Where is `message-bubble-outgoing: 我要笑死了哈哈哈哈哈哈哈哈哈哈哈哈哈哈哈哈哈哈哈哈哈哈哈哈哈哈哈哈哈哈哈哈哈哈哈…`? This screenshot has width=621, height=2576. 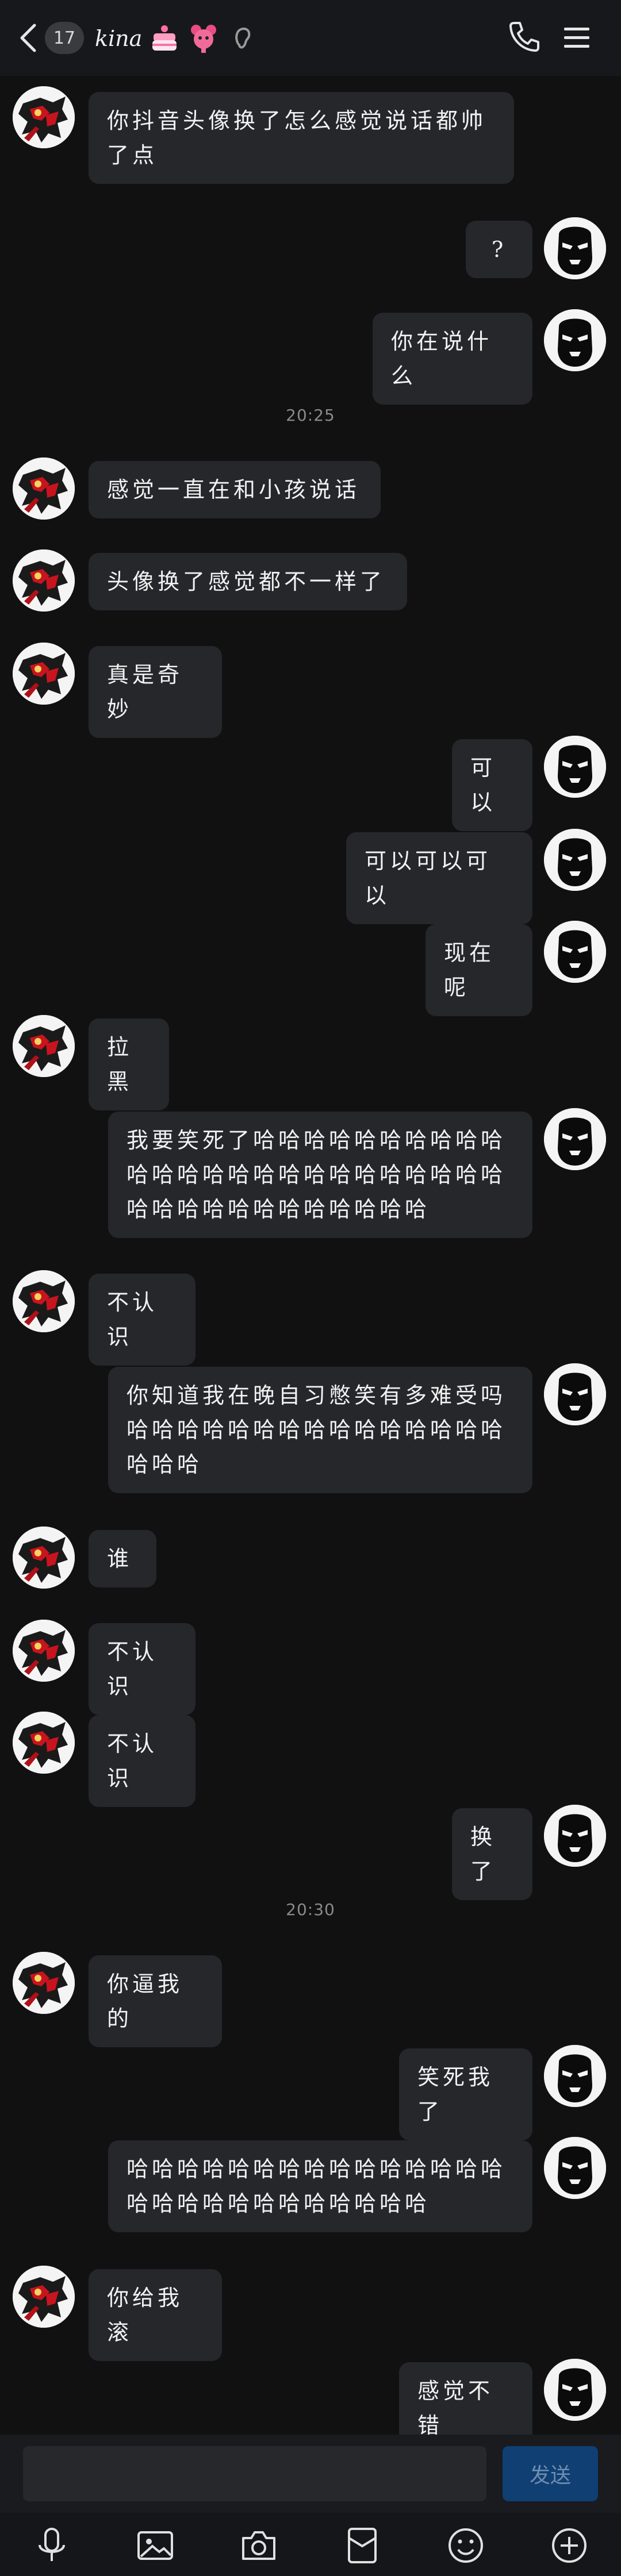 message-bubble-outgoing: 我要笑死了哈哈哈哈哈哈哈哈哈哈哈哈哈哈哈哈哈哈哈哈哈哈哈哈哈哈哈哈哈哈哈哈哈哈哈… is located at coordinates (320, 1175).